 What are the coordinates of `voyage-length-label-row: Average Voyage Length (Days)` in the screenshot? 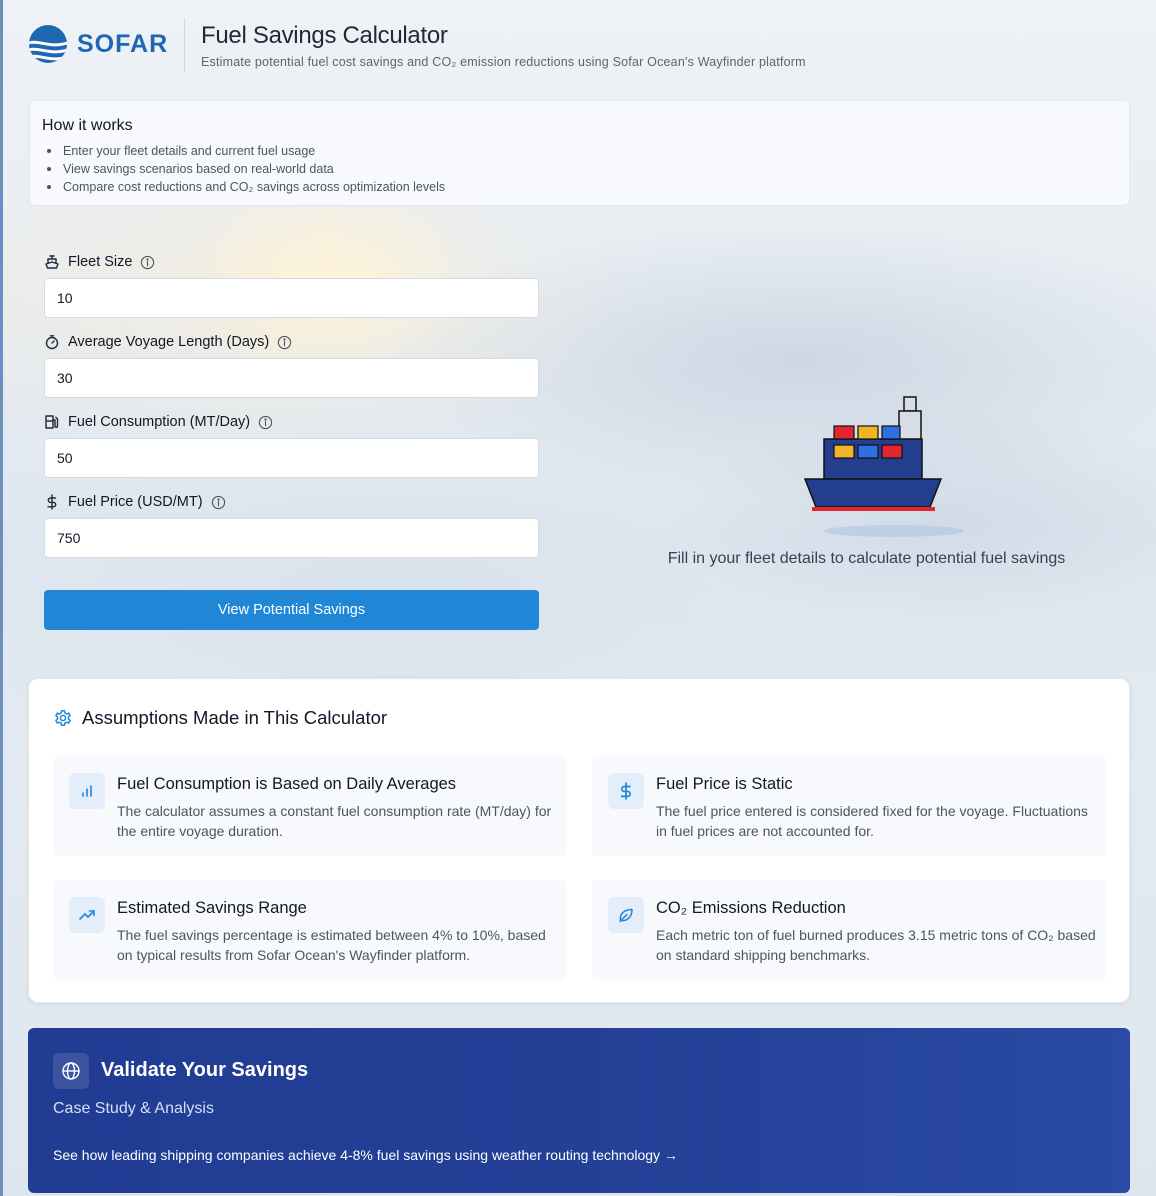 It's located at (291, 342).